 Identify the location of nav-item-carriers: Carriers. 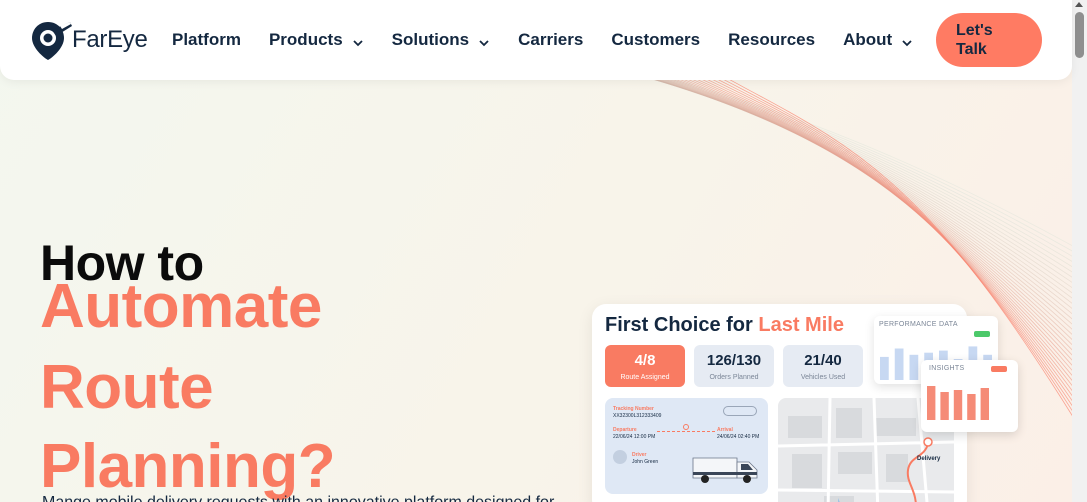
(550, 40).